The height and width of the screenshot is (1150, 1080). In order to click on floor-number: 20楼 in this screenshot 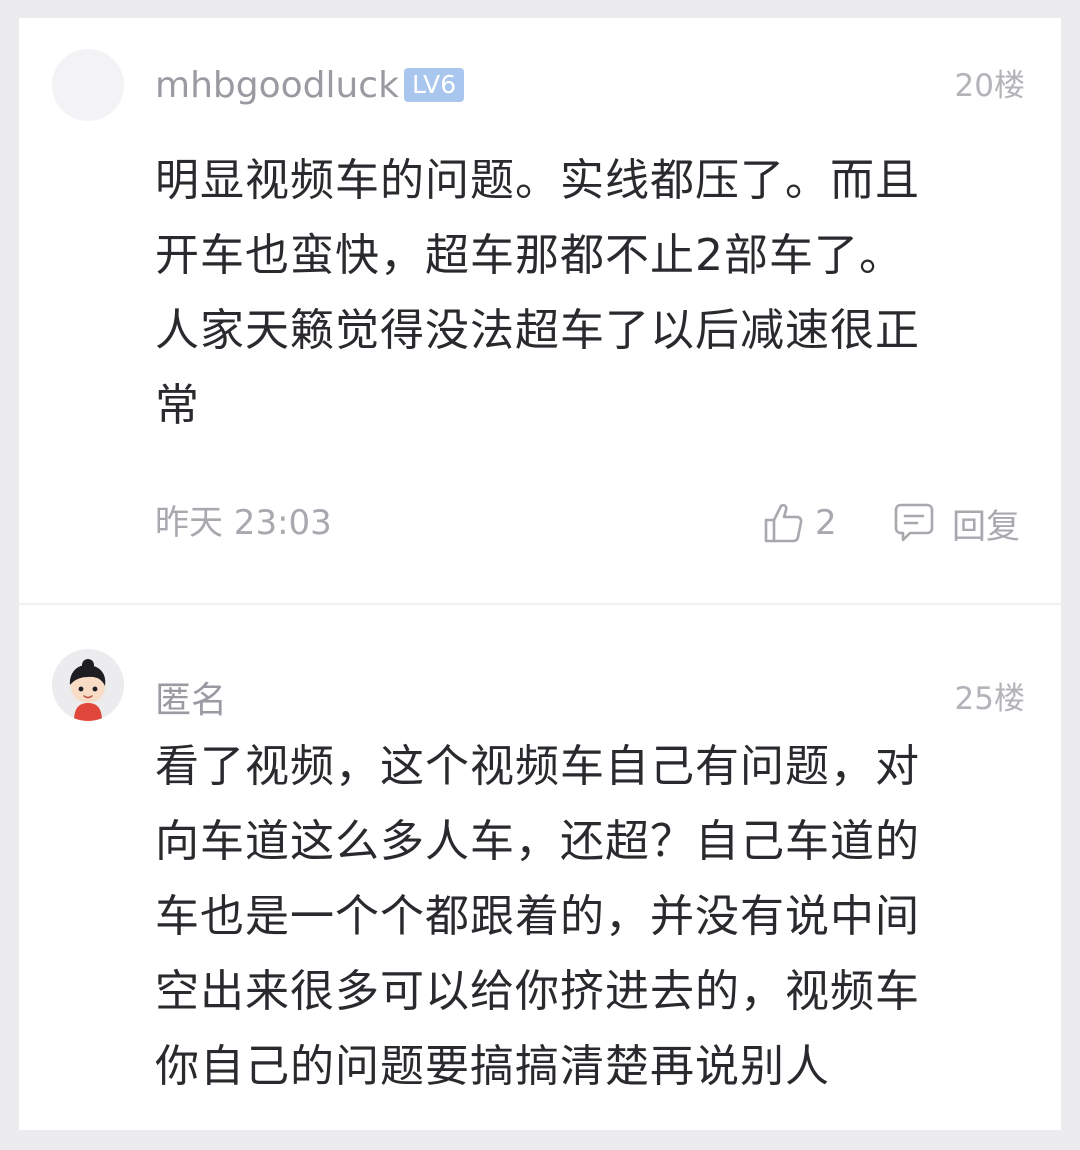, I will do `click(989, 86)`.